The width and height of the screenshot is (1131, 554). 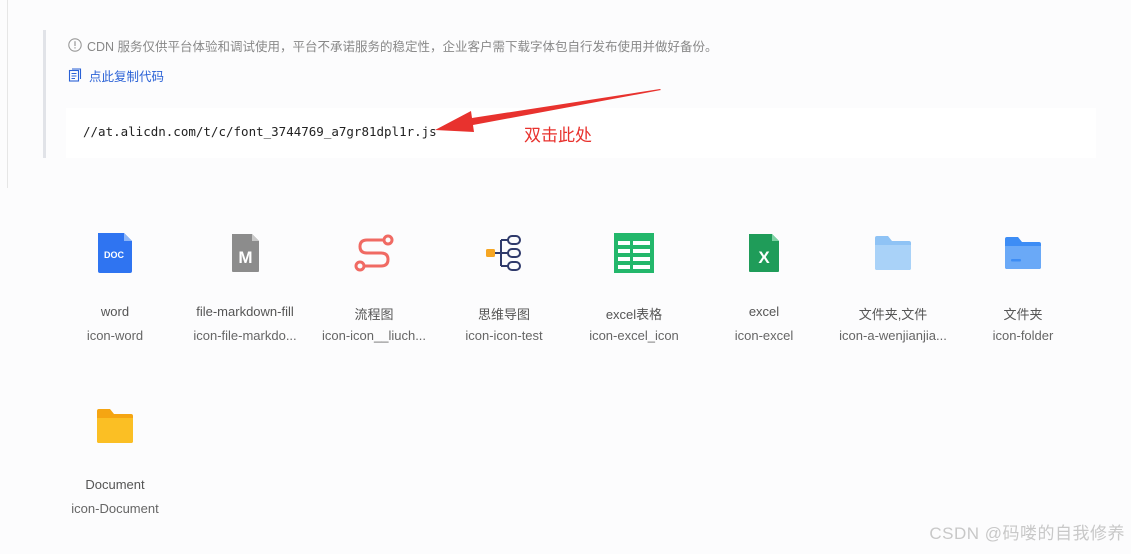 I want to click on icon-name: 文件夹, so click(x=1023, y=314).